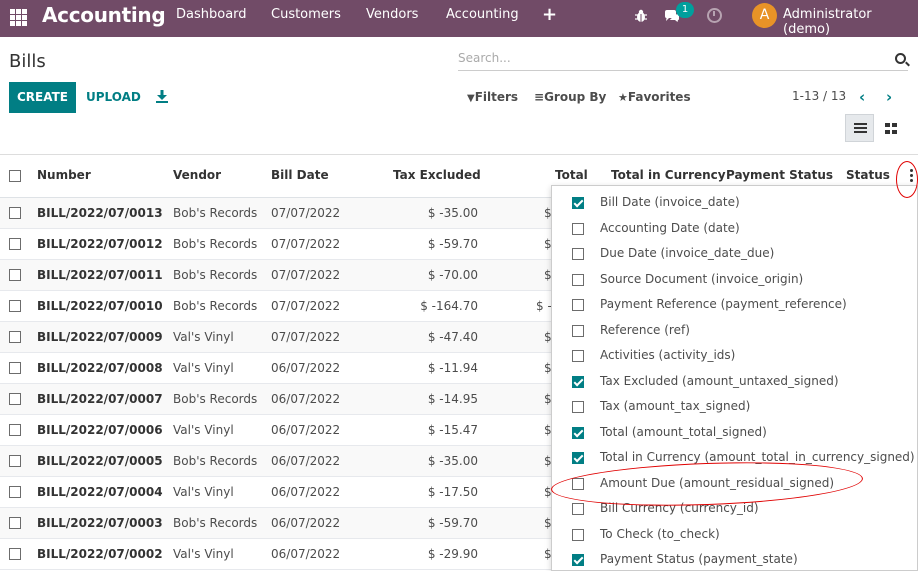 This screenshot has height=571, width=918. I want to click on bug-icon, so click(641, 16).